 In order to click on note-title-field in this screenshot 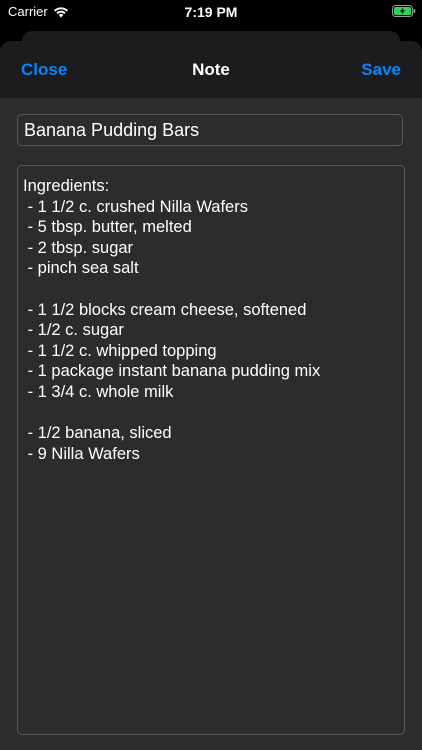, I will do `click(210, 130)`.